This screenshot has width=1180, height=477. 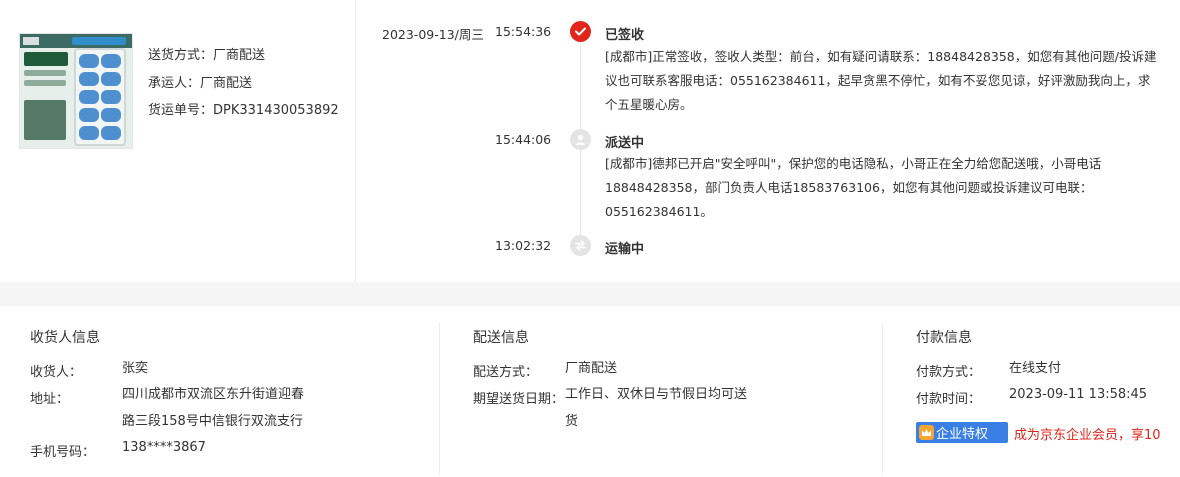 What do you see at coordinates (572, 421) in the screenshot?
I see `delivery-date-line: 货` at bounding box center [572, 421].